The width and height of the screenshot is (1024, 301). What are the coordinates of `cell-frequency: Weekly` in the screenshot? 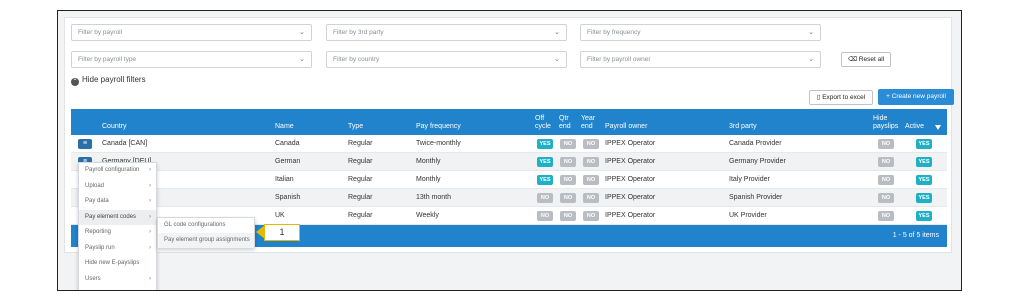 It's located at (427, 215).